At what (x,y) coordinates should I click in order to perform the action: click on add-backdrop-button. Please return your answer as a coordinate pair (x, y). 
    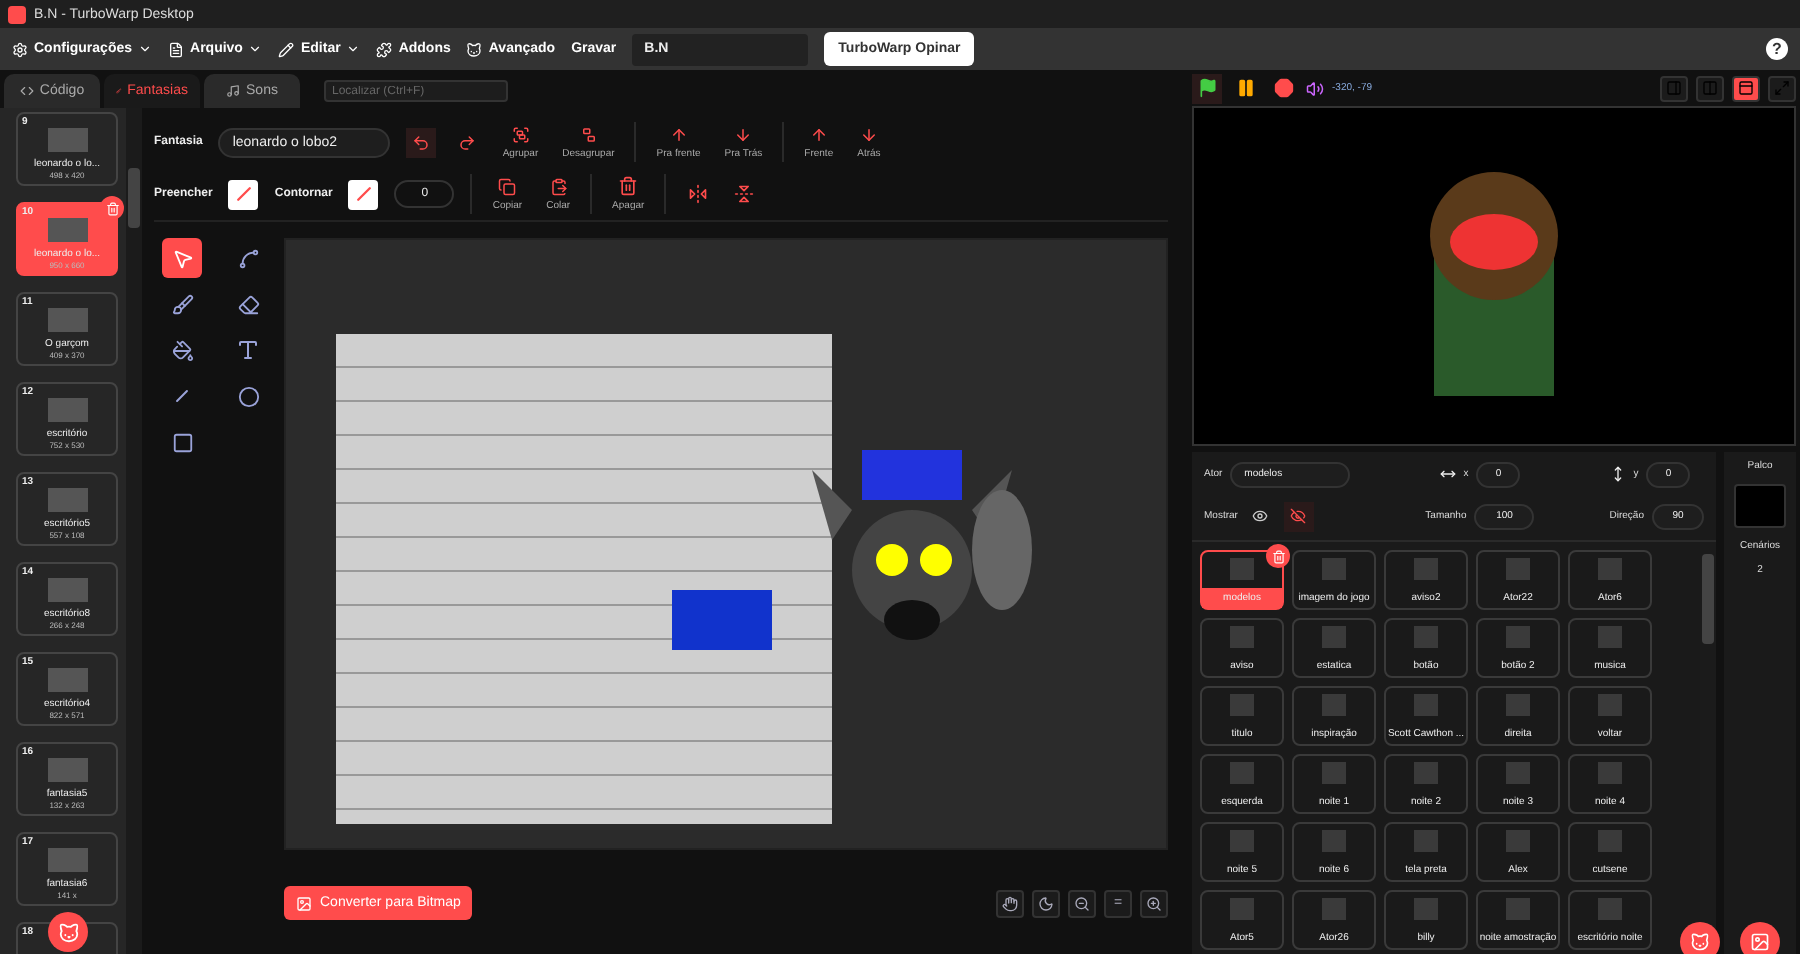
    Looking at the image, I should click on (1760, 938).